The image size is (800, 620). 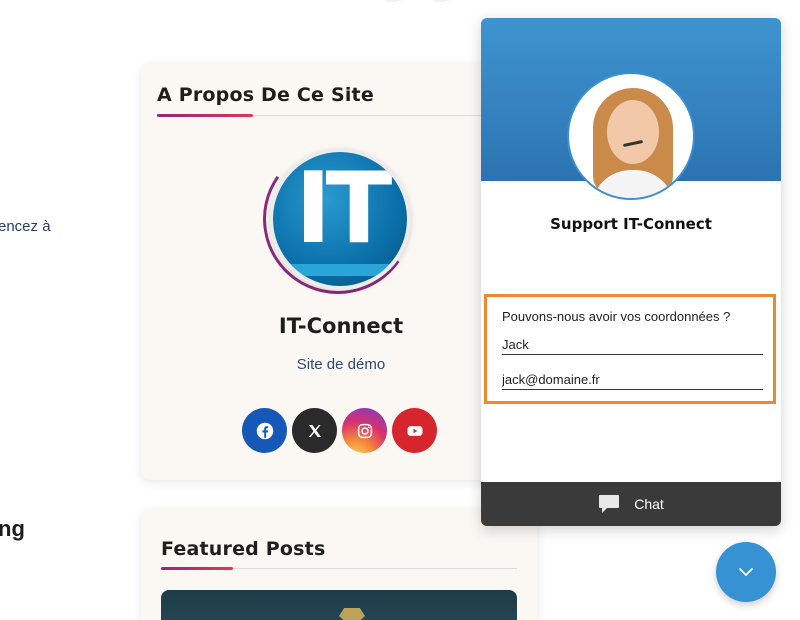 I want to click on social-links, so click(x=339, y=430).